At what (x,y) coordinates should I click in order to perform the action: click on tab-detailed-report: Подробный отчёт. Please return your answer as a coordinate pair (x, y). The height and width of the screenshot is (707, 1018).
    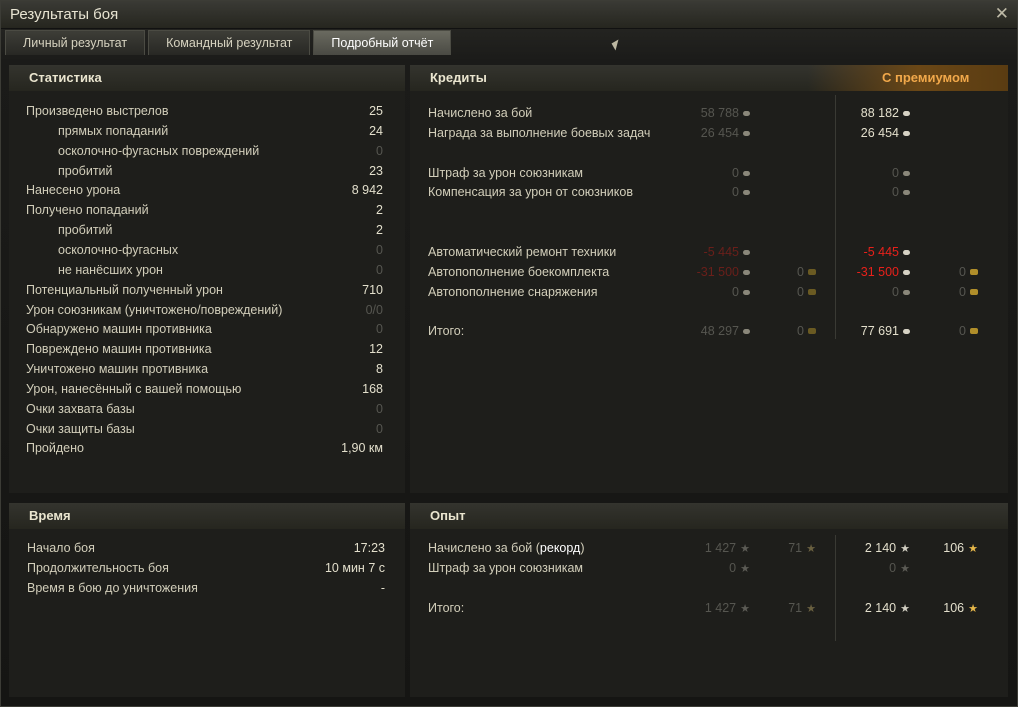
    Looking at the image, I should click on (382, 42).